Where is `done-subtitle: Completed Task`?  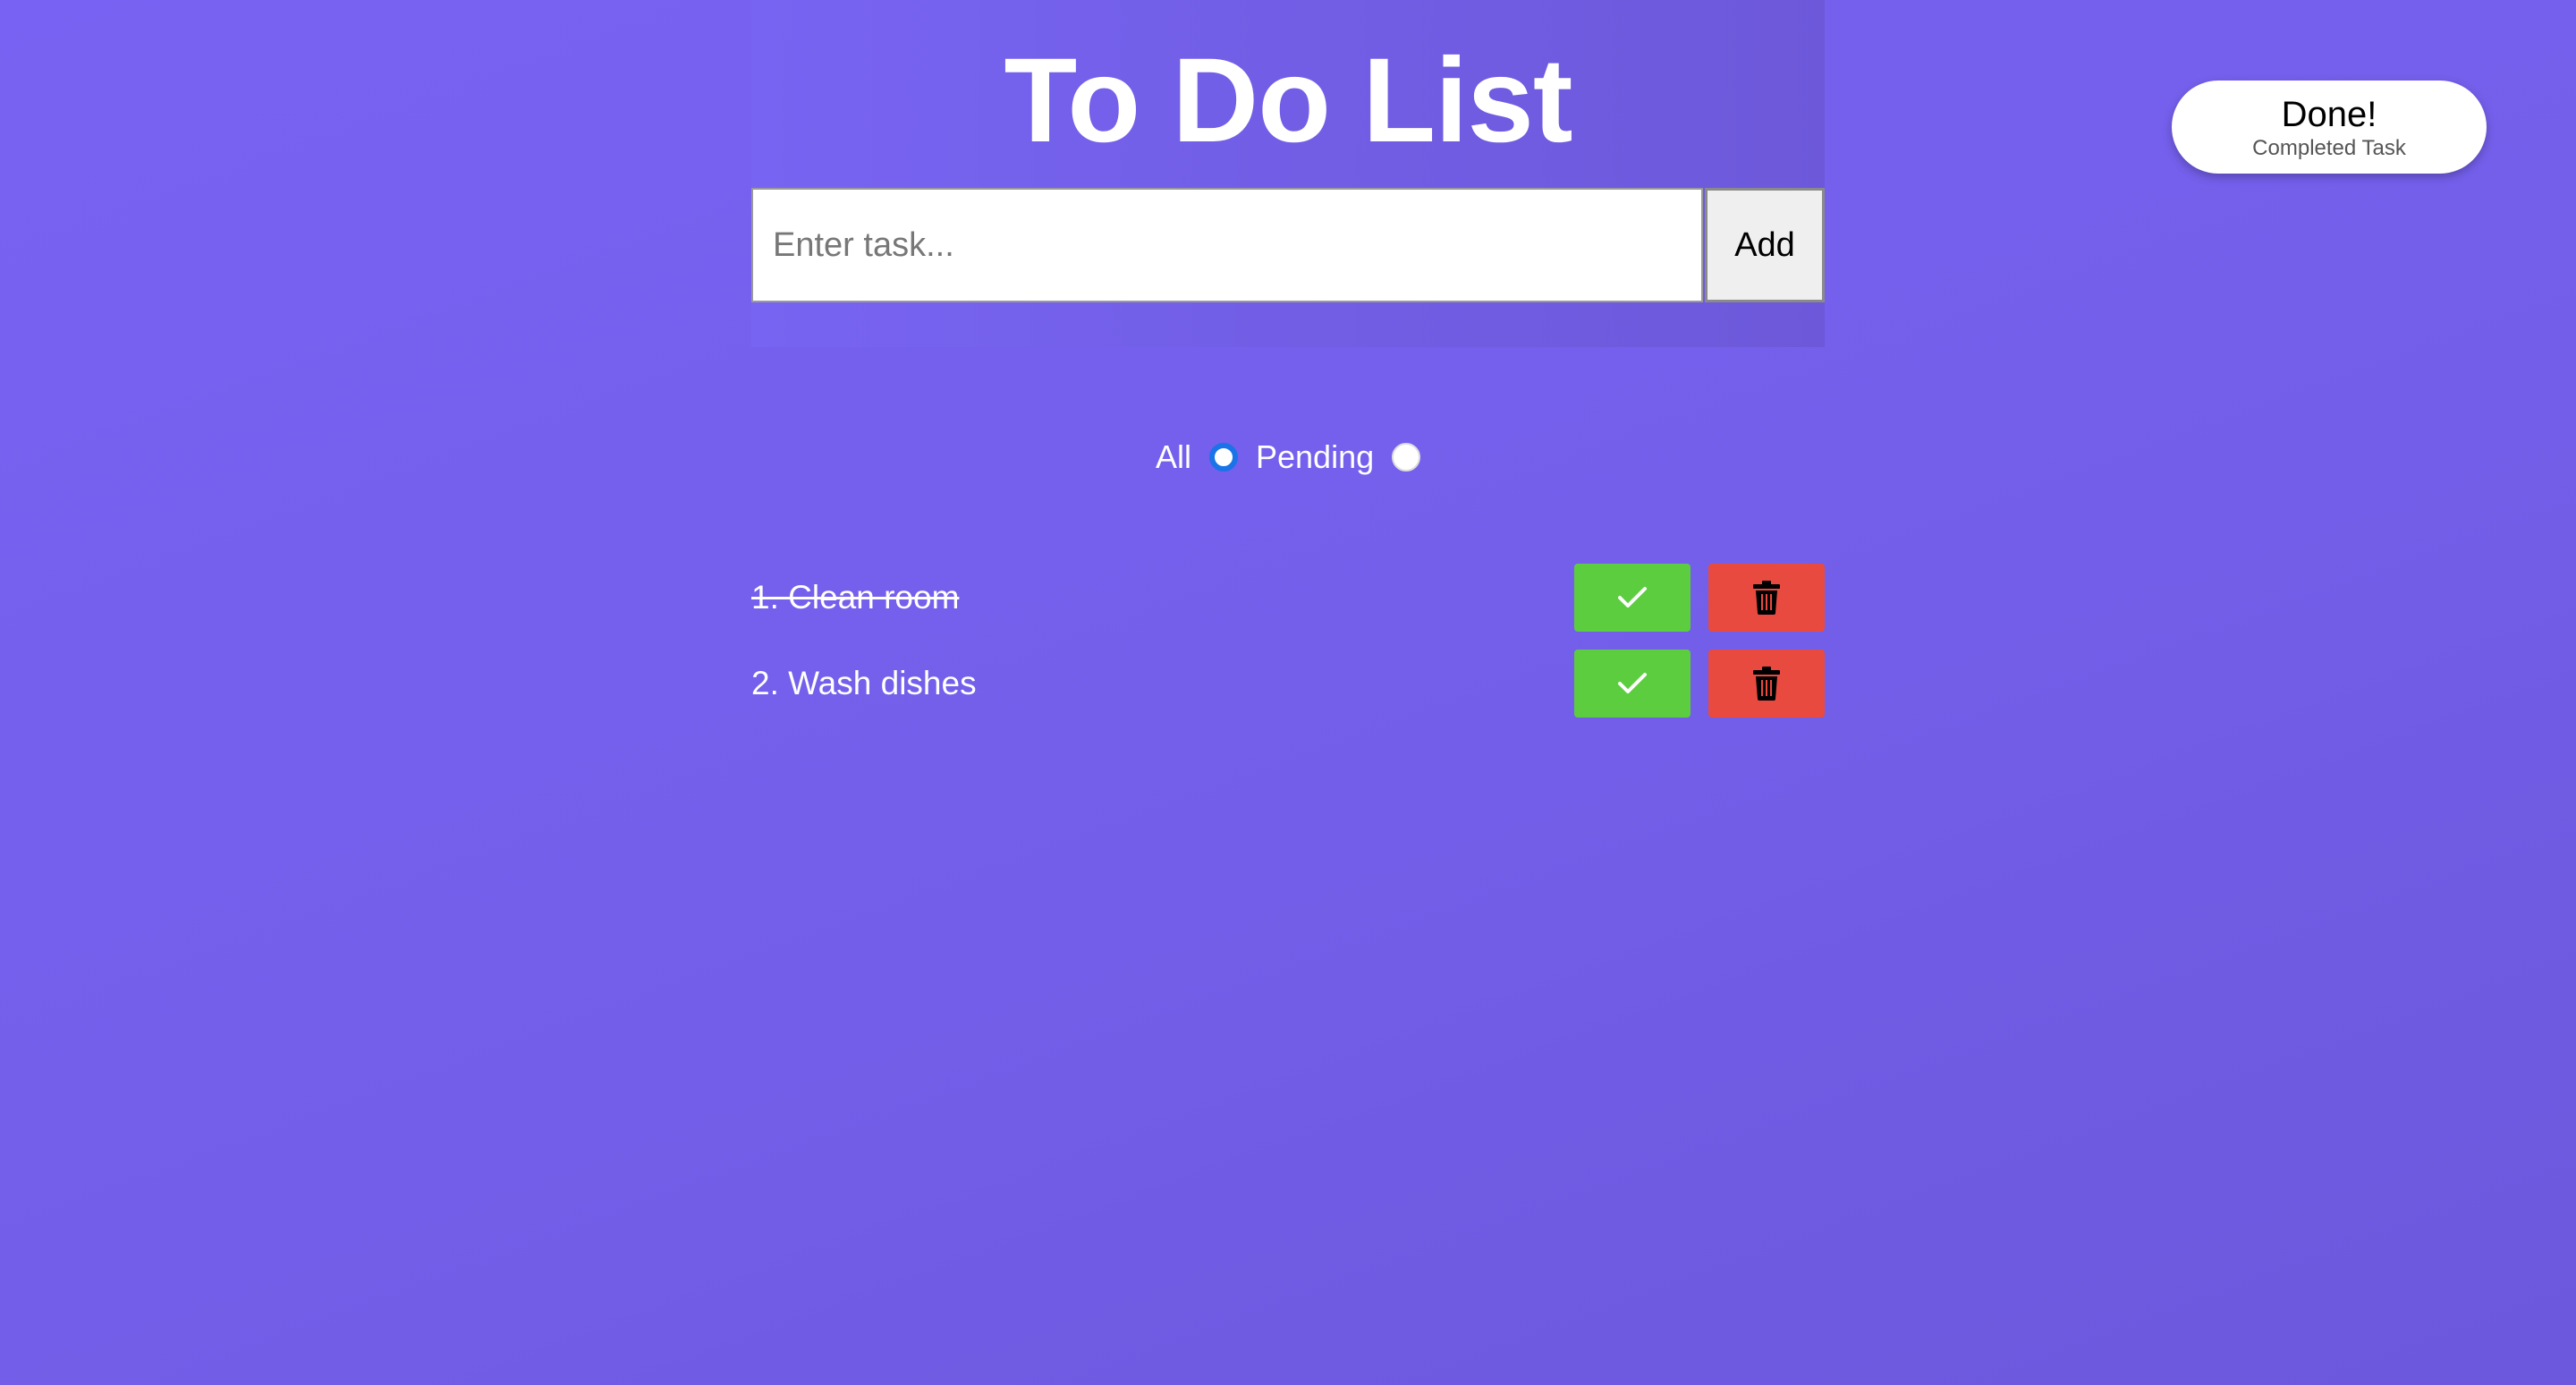 done-subtitle: Completed Task is located at coordinates (2329, 148).